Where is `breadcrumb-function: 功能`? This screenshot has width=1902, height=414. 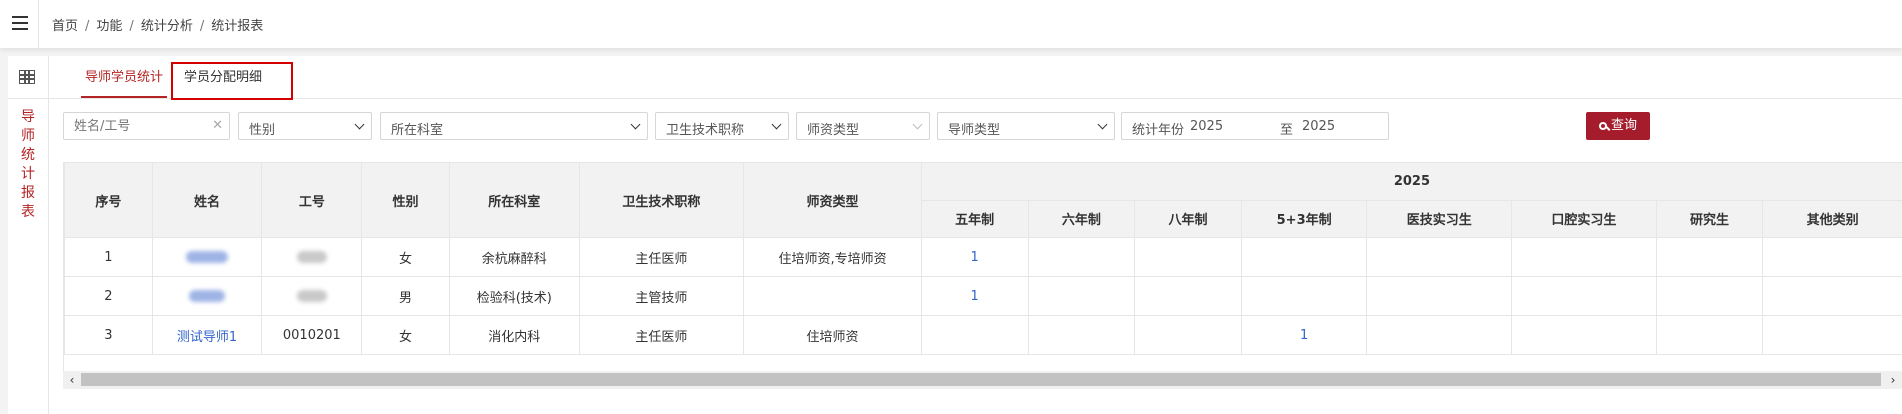 breadcrumb-function: 功能 is located at coordinates (109, 26).